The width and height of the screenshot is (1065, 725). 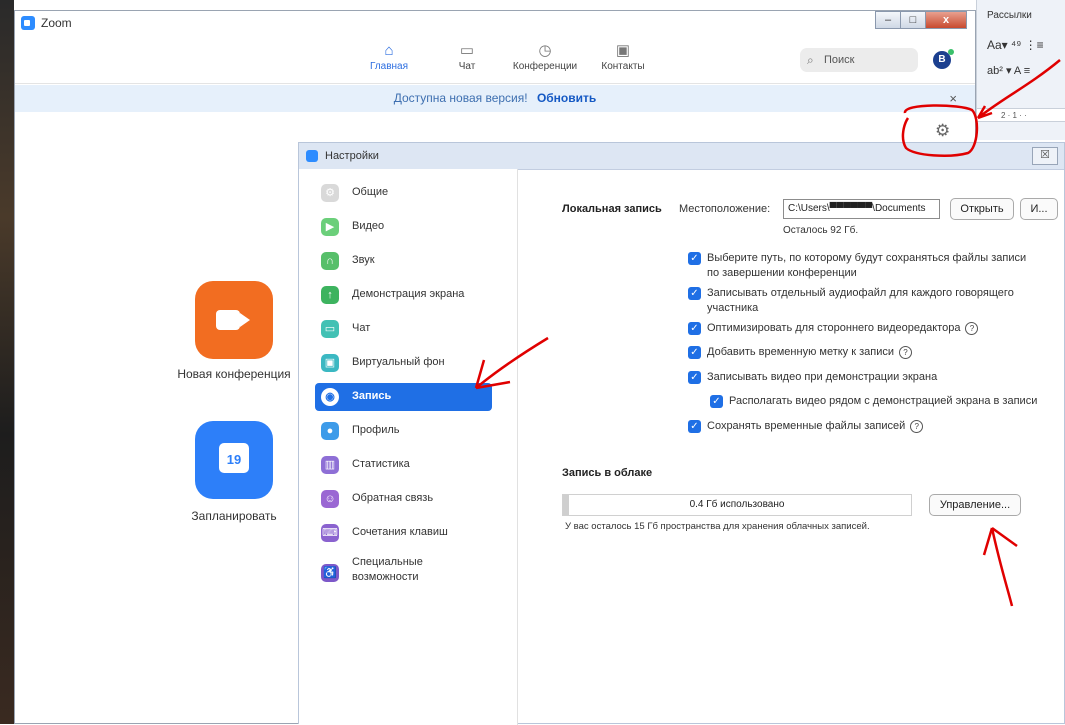 I want to click on avatar: B, so click(x=943, y=59).